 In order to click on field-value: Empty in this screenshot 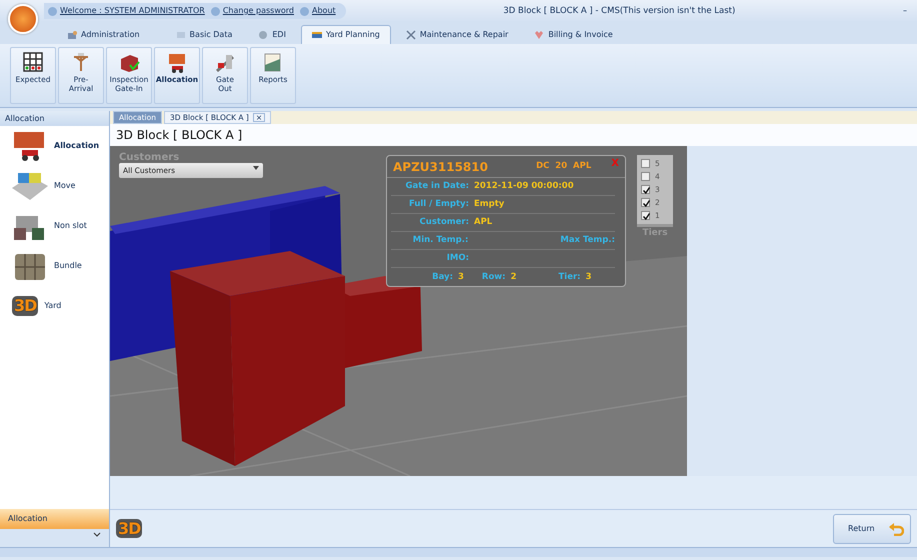, I will do `click(489, 204)`.